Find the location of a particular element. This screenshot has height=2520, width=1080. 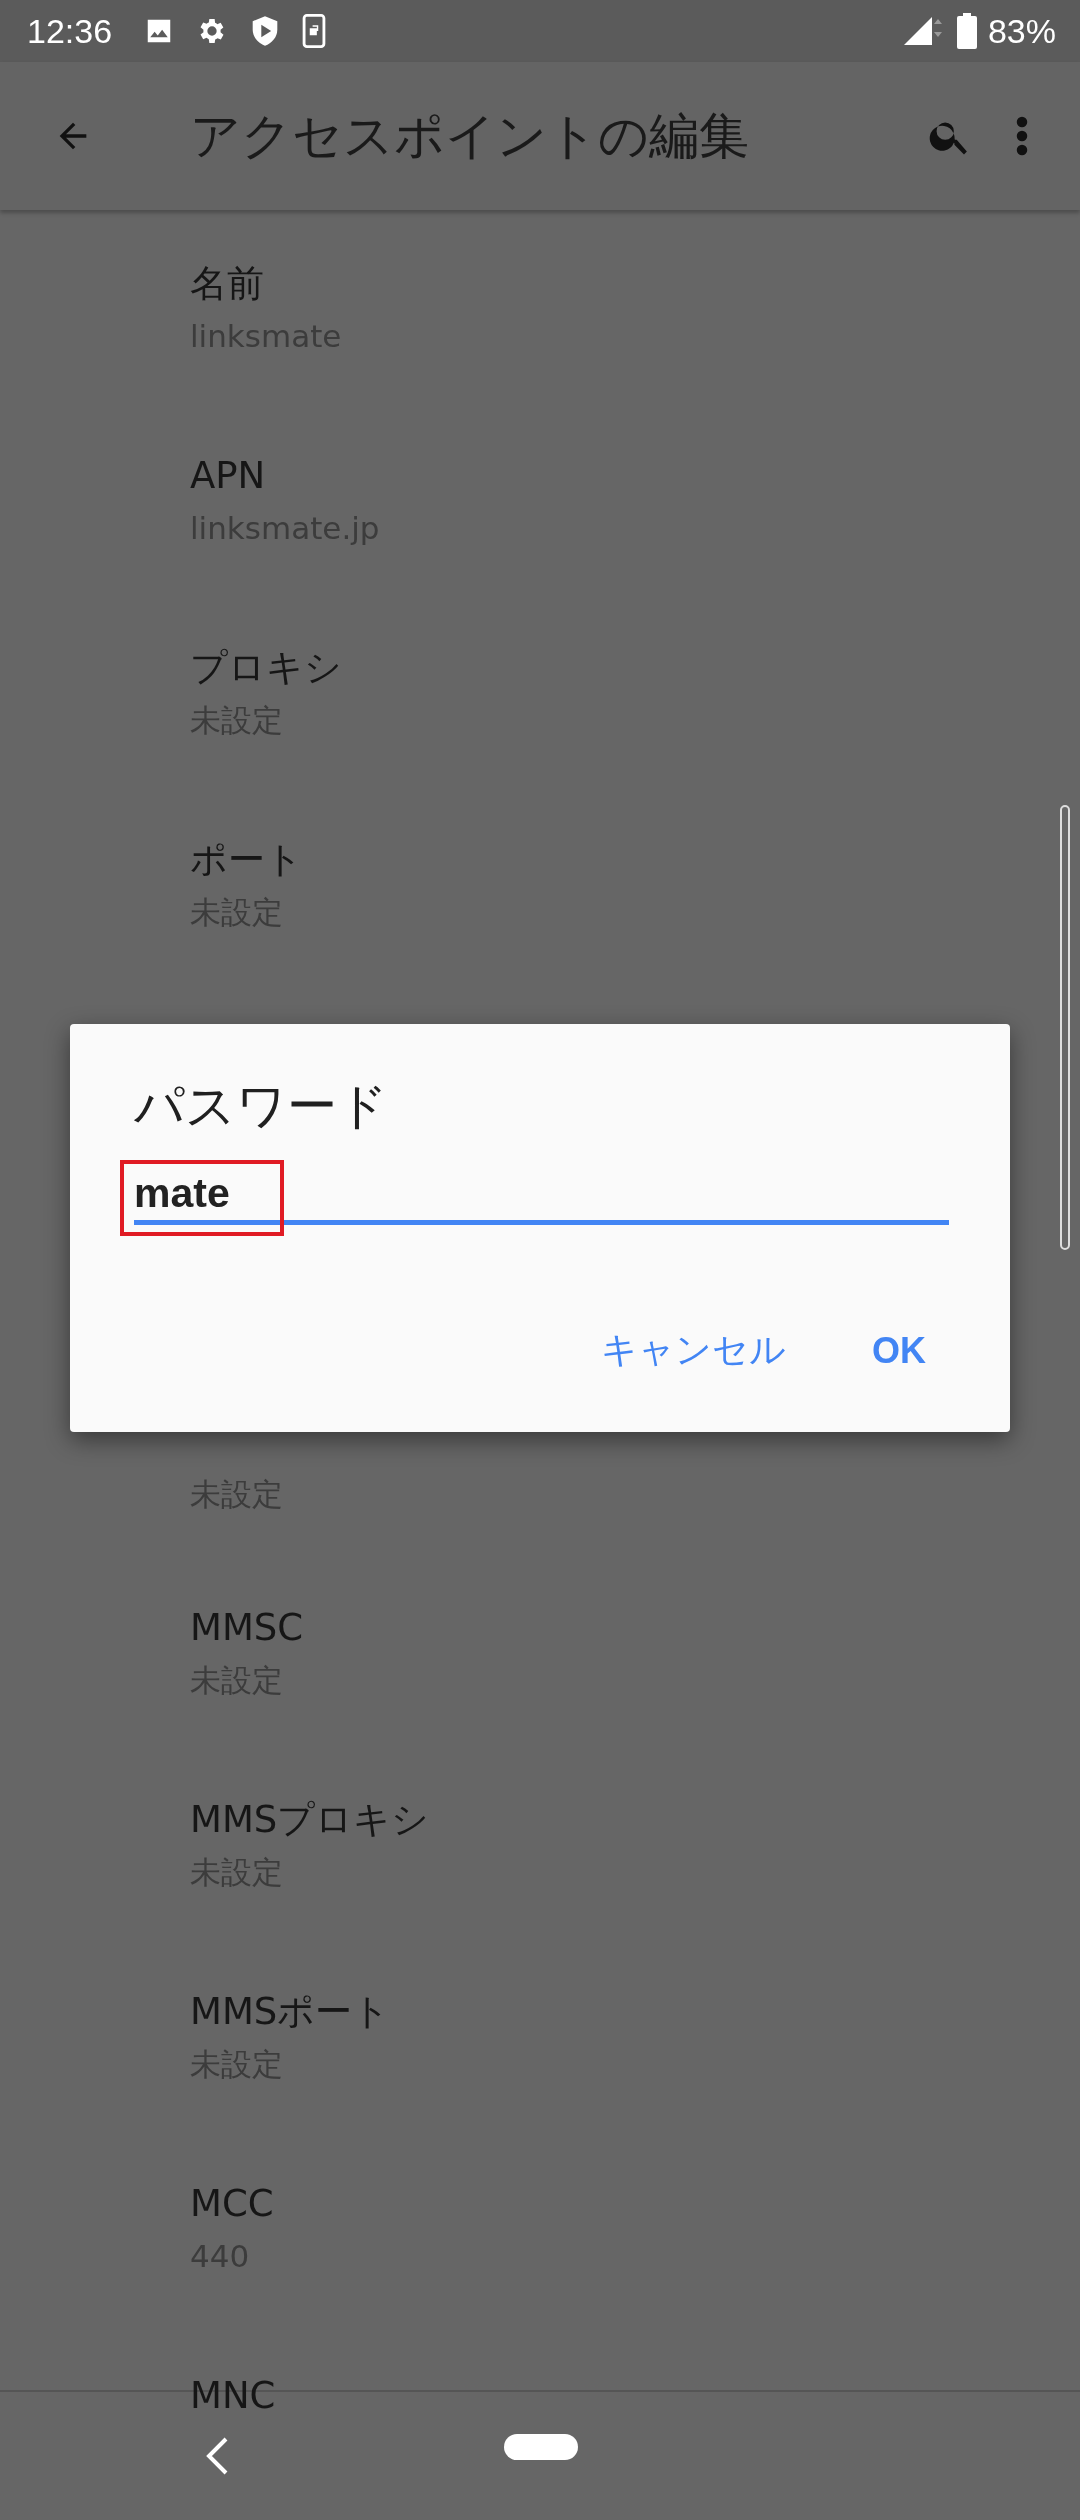

password-field: mate is located at coordinates (541, 1195).